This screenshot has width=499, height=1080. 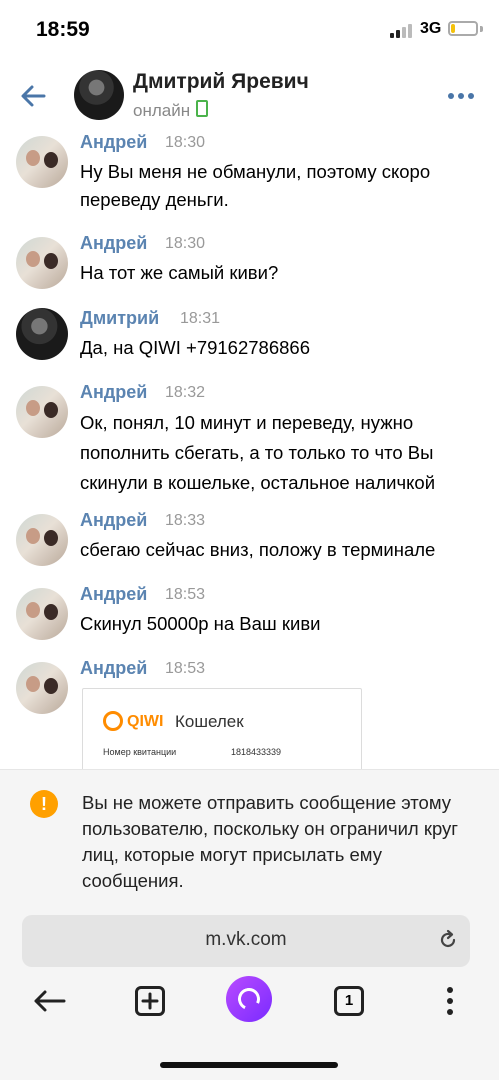 What do you see at coordinates (145, 721) in the screenshot?
I see `qiwi-brand: QIWI` at bounding box center [145, 721].